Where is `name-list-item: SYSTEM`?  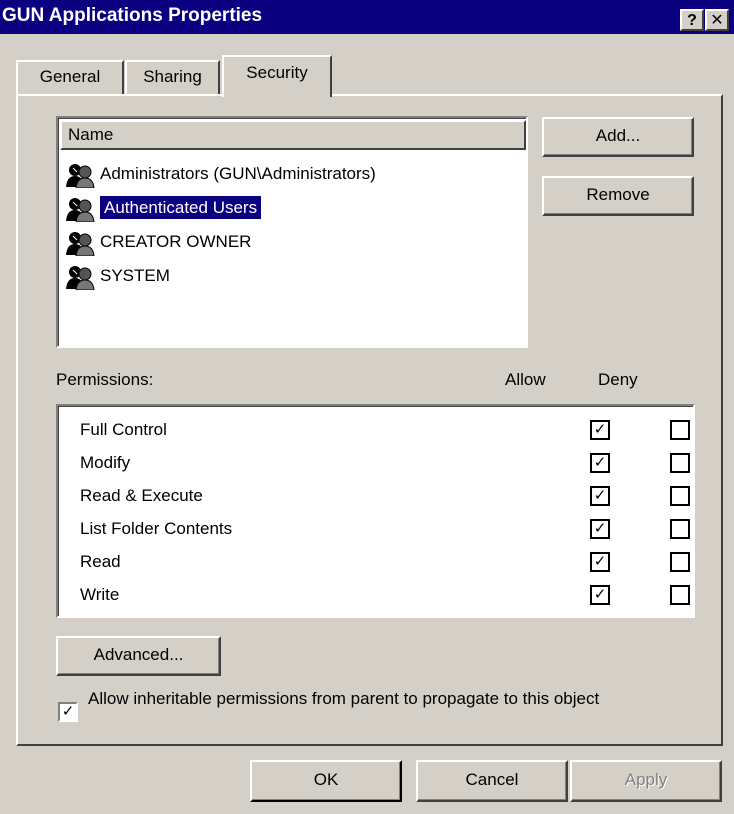
name-list-item: SYSTEM is located at coordinates (116, 276).